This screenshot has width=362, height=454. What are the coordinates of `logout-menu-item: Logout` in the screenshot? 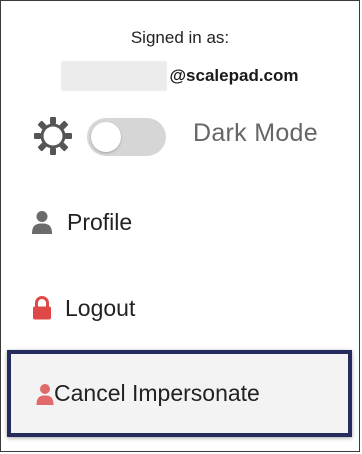 It's located at (180, 308).